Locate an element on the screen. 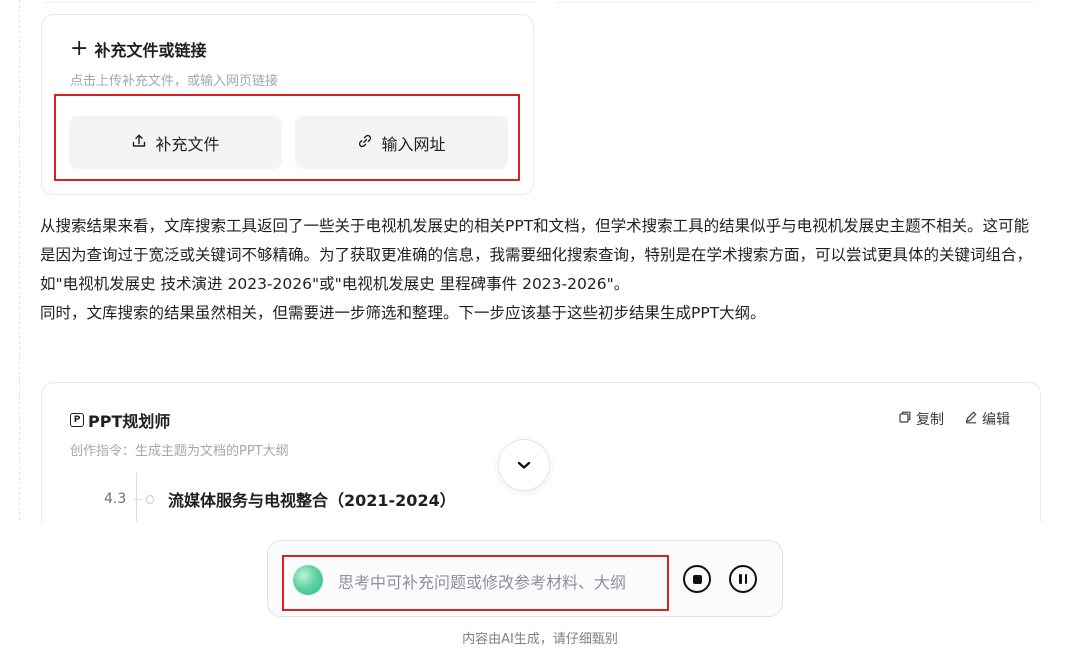 Image resolution: width=1080 pixels, height=652 pixels. copy-icon is located at coordinates (905, 419).